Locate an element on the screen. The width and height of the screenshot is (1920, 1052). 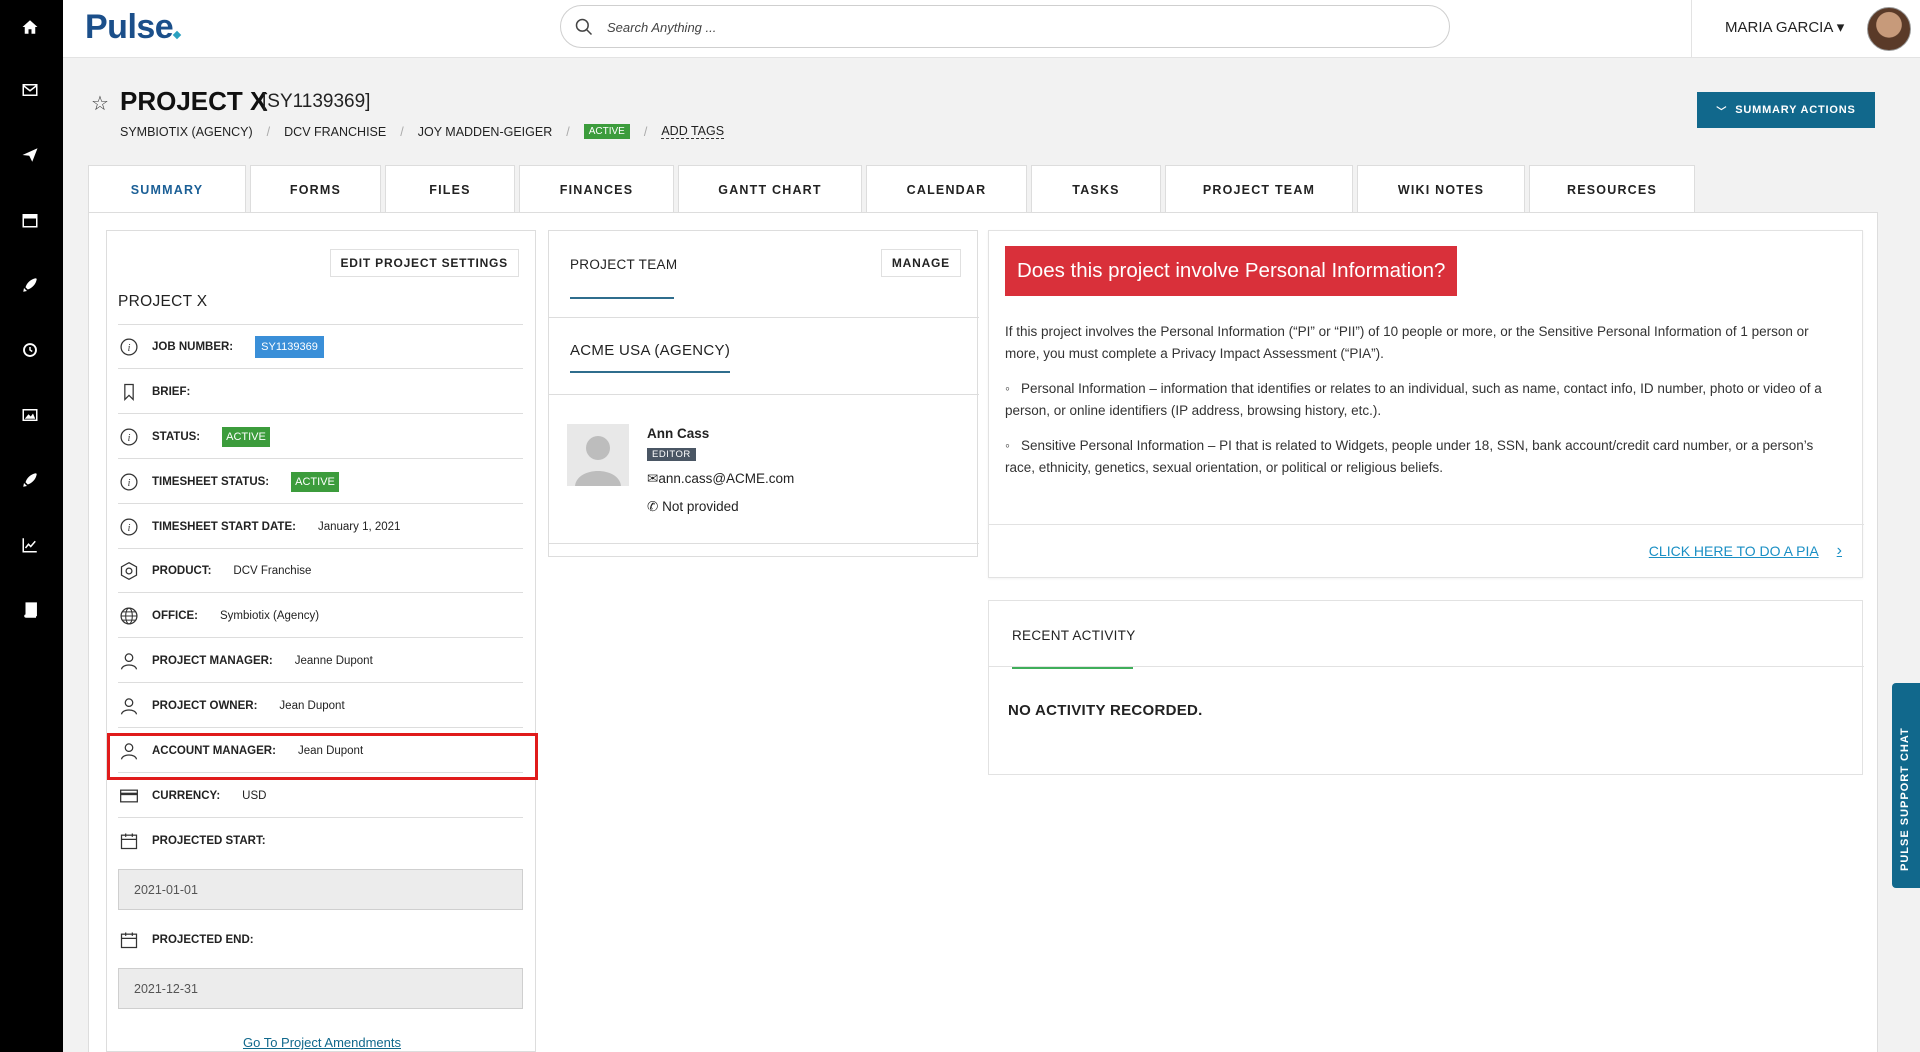
timesheet-start-row: i TIMESHEET START DATE: January 1, 2021 is located at coordinates (320, 527).